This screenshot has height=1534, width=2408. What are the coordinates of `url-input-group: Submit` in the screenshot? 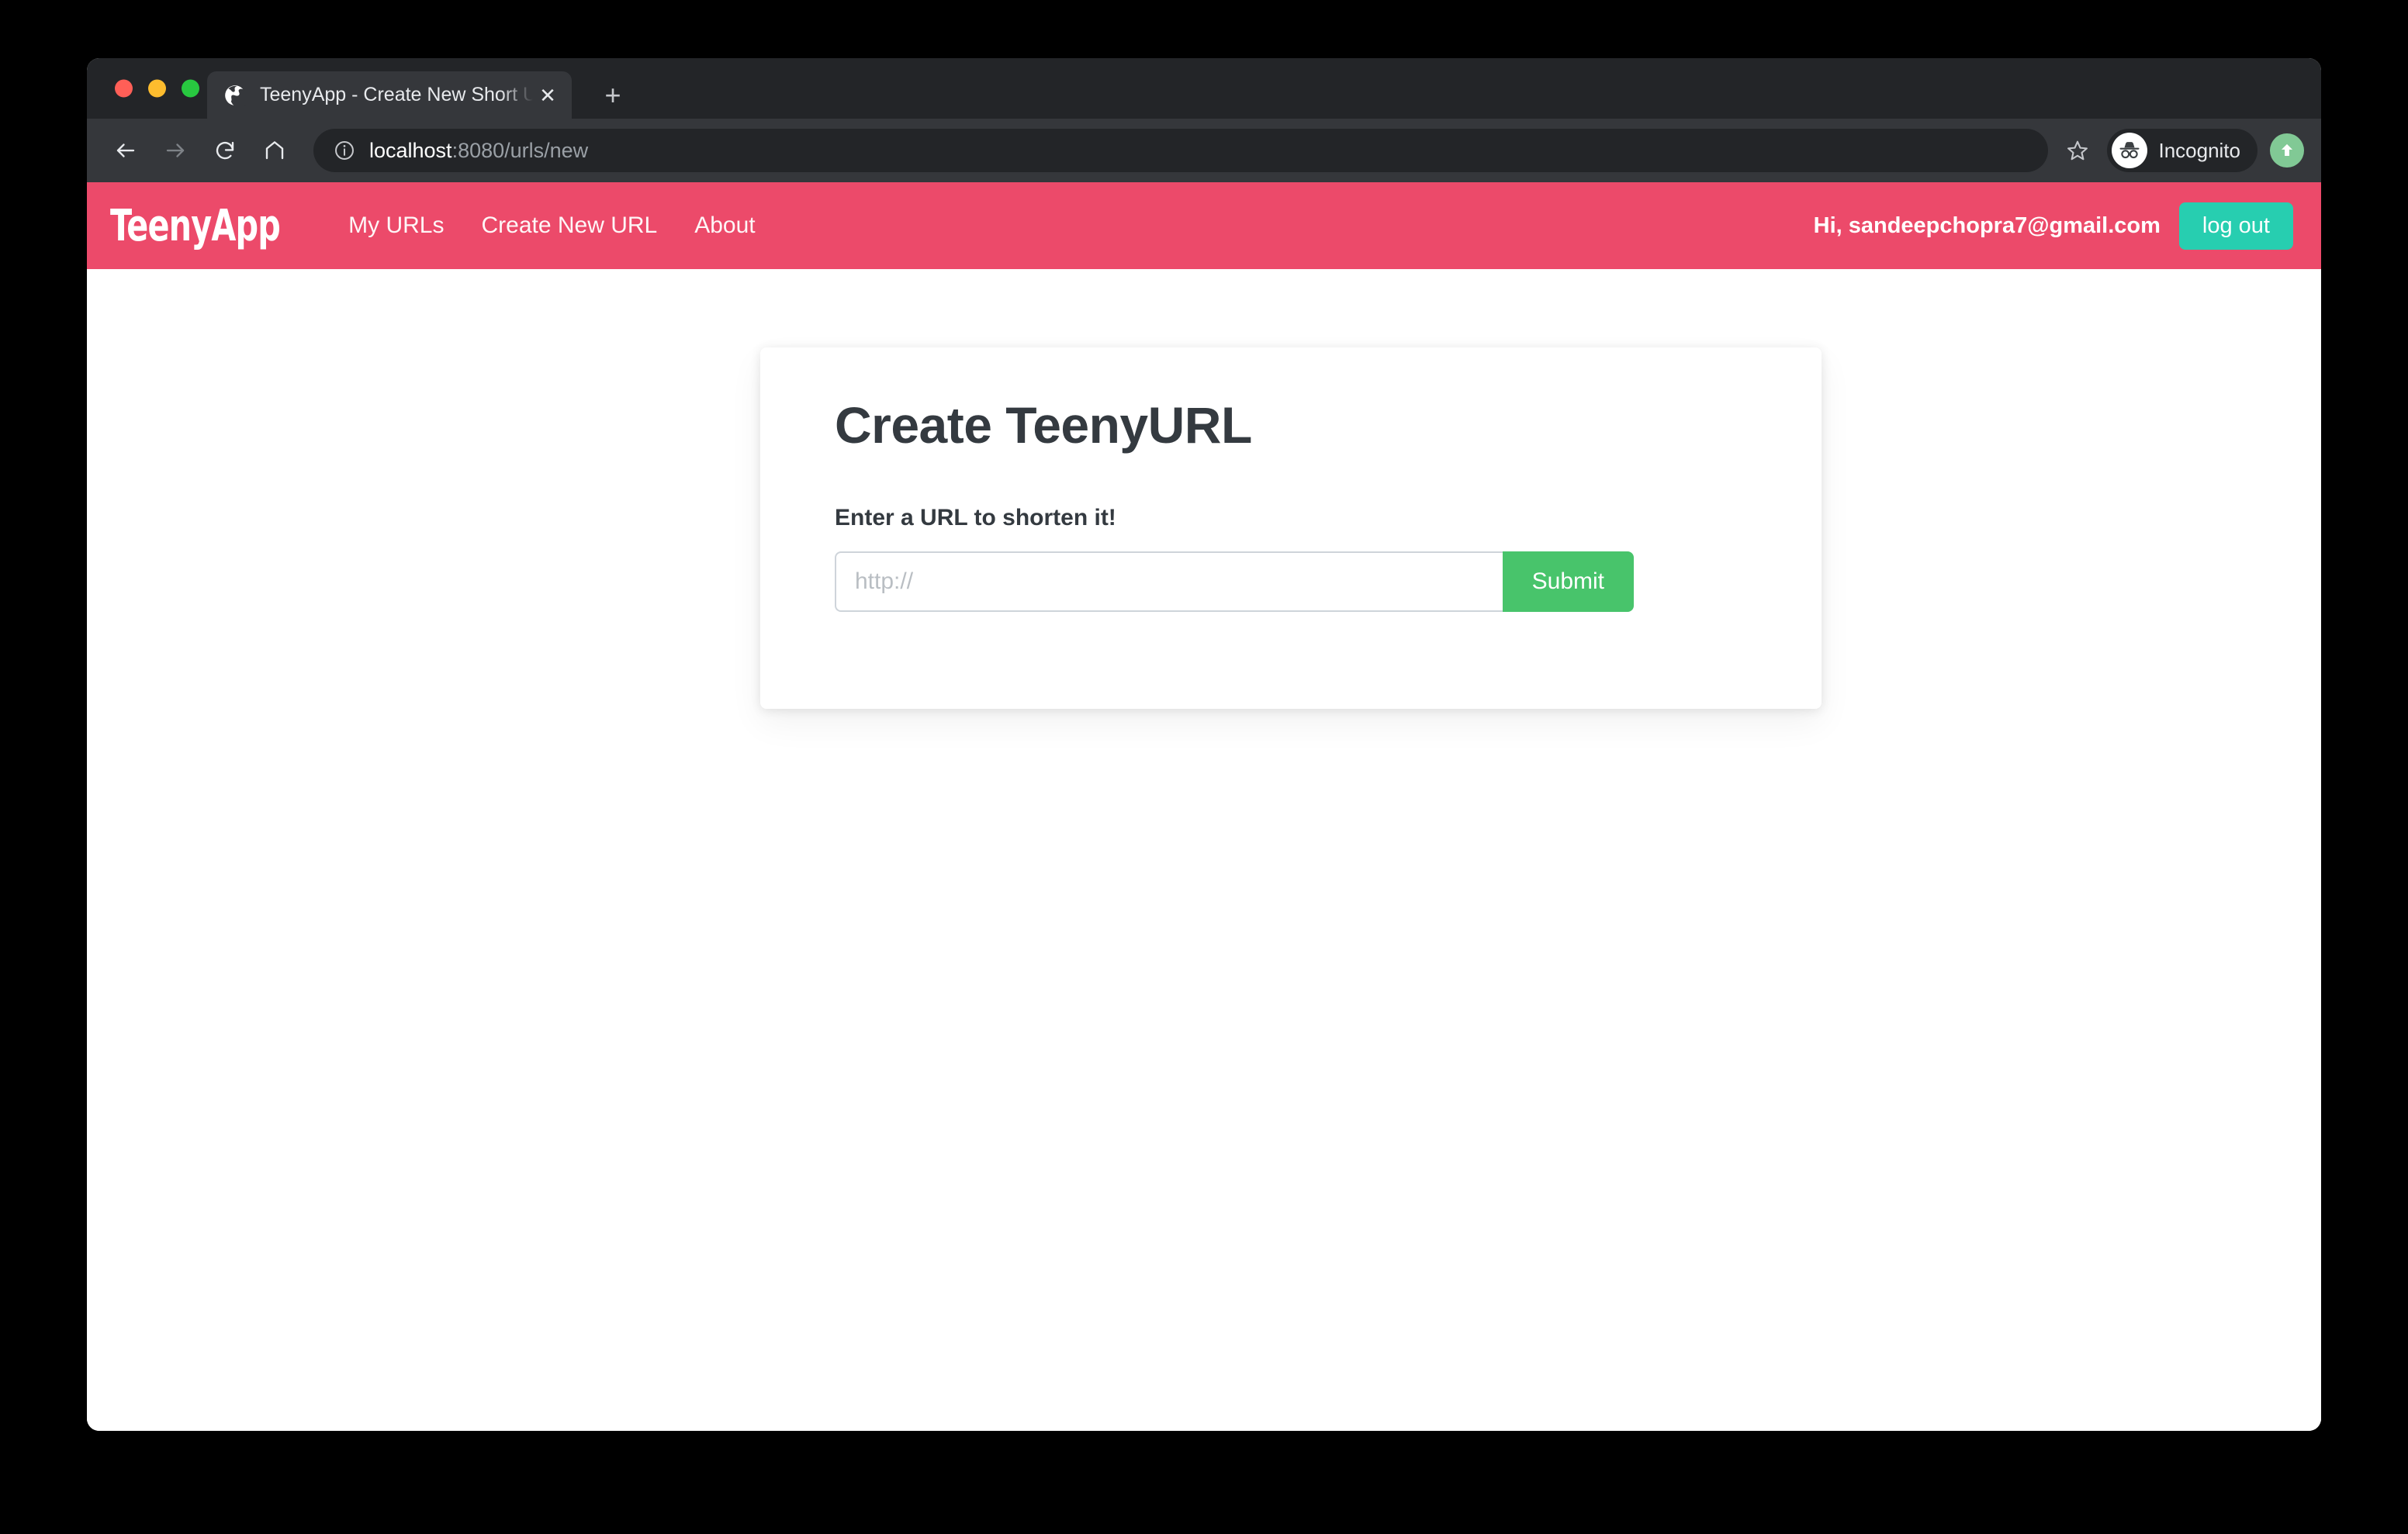 It's located at (1234, 581).